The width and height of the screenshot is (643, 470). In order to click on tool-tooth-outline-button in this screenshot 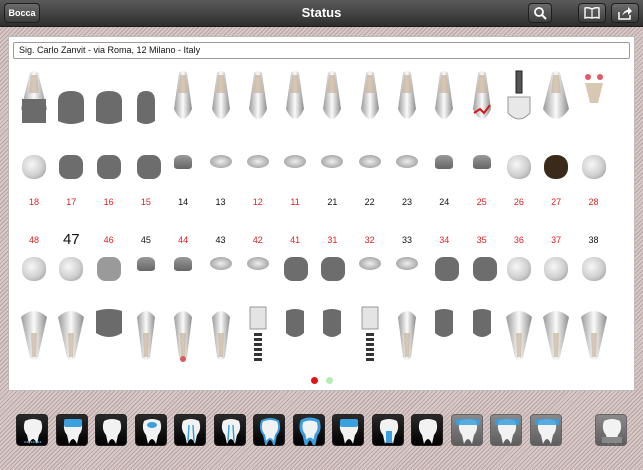, I will do `click(308, 430)`.